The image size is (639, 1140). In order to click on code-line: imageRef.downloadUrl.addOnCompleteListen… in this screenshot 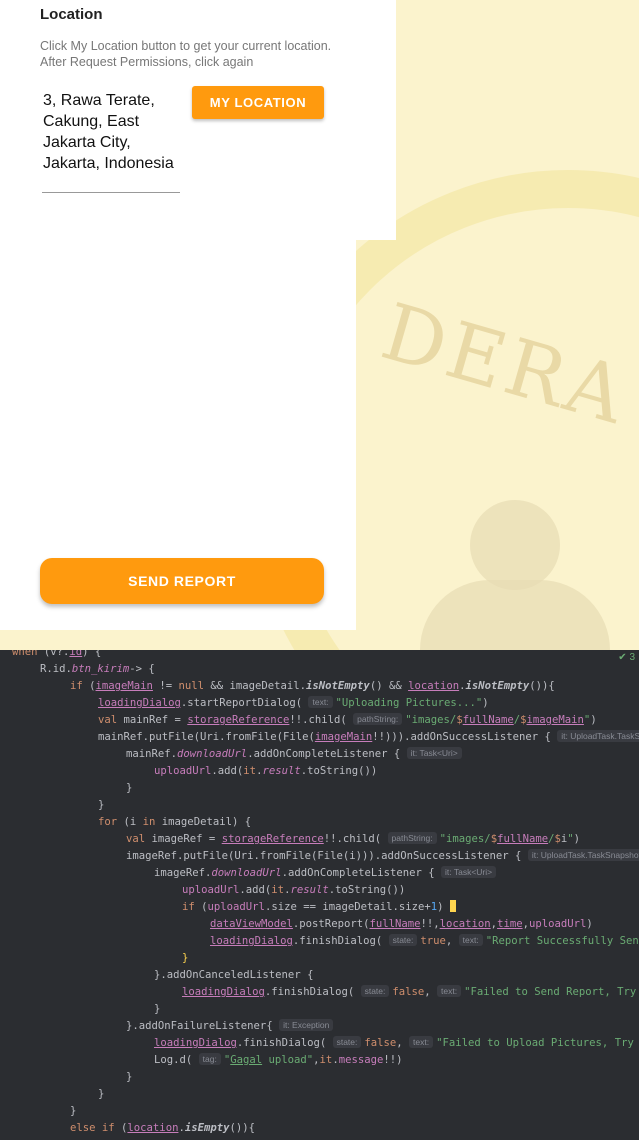, I will do `click(326, 873)`.